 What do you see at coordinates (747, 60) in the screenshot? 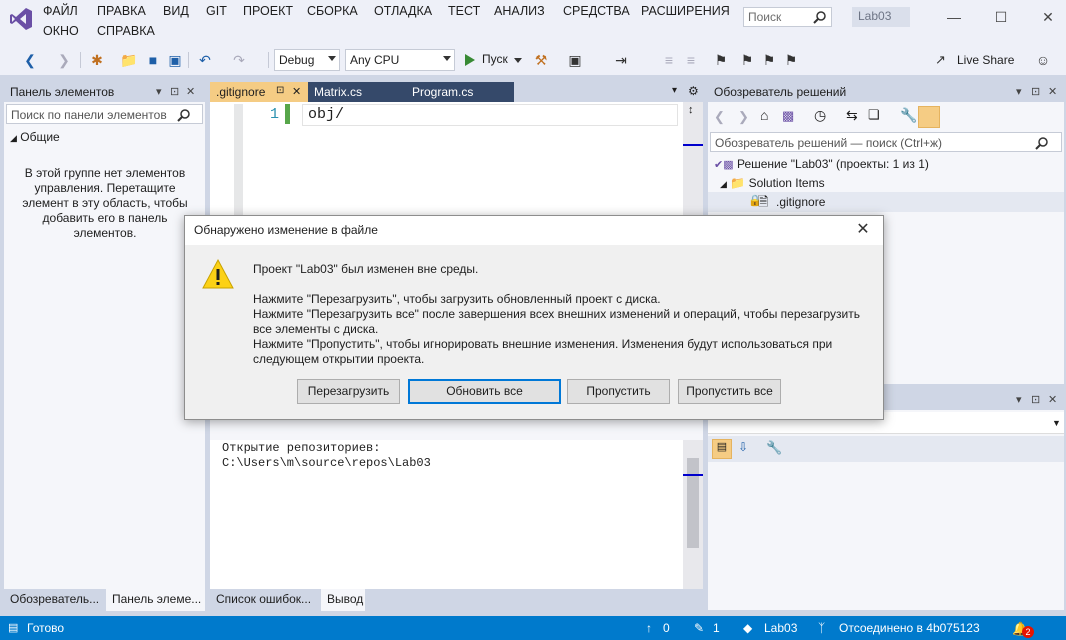
I see `prev-bookmark-icon: ⚑` at bounding box center [747, 60].